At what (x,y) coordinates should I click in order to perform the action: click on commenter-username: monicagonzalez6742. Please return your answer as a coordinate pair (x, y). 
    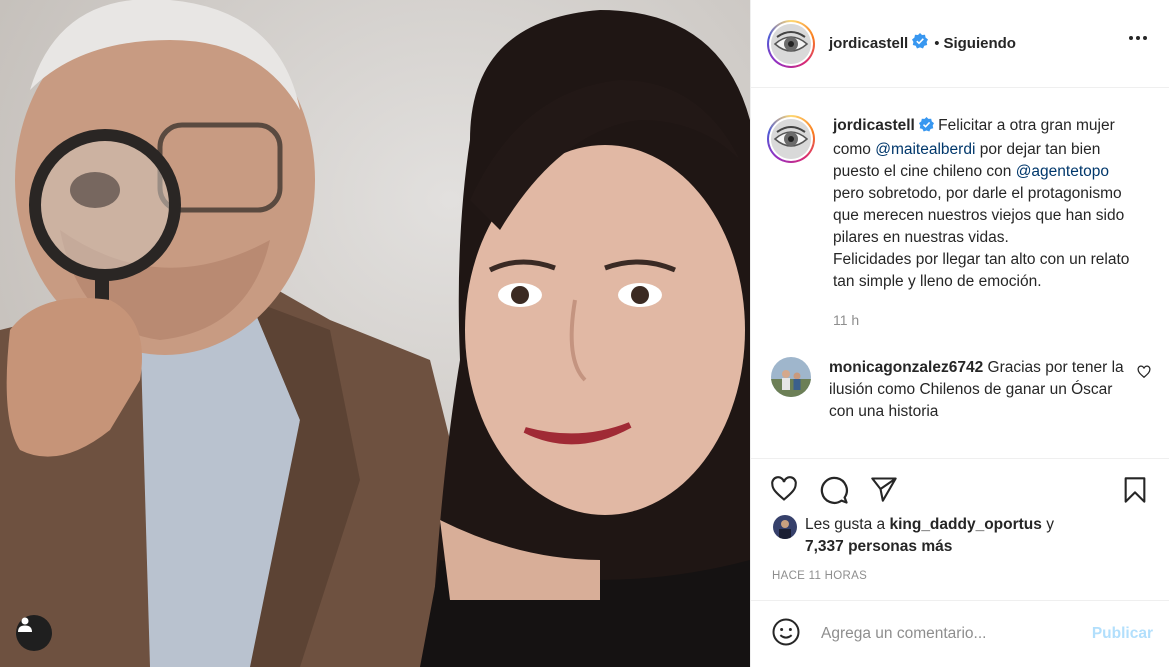
    Looking at the image, I should click on (906, 367).